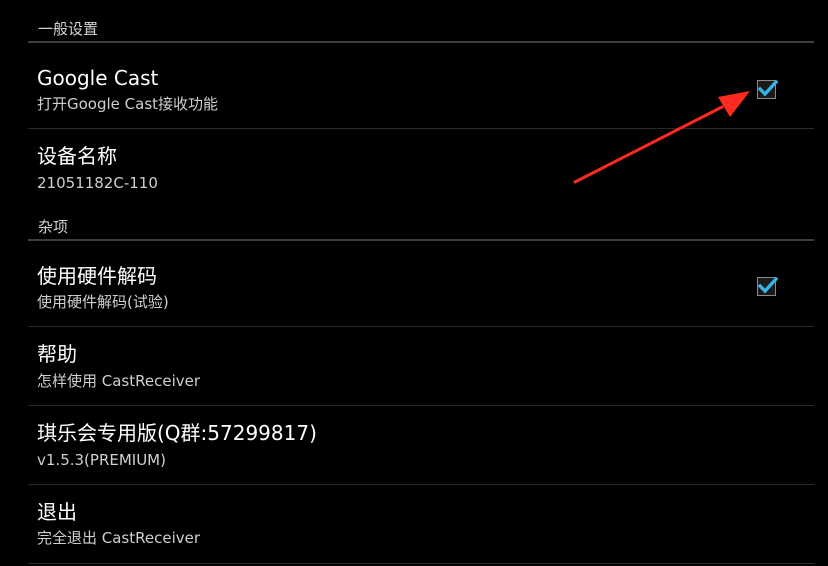  What do you see at coordinates (57, 354) in the screenshot?
I see `help-title: 帮助` at bounding box center [57, 354].